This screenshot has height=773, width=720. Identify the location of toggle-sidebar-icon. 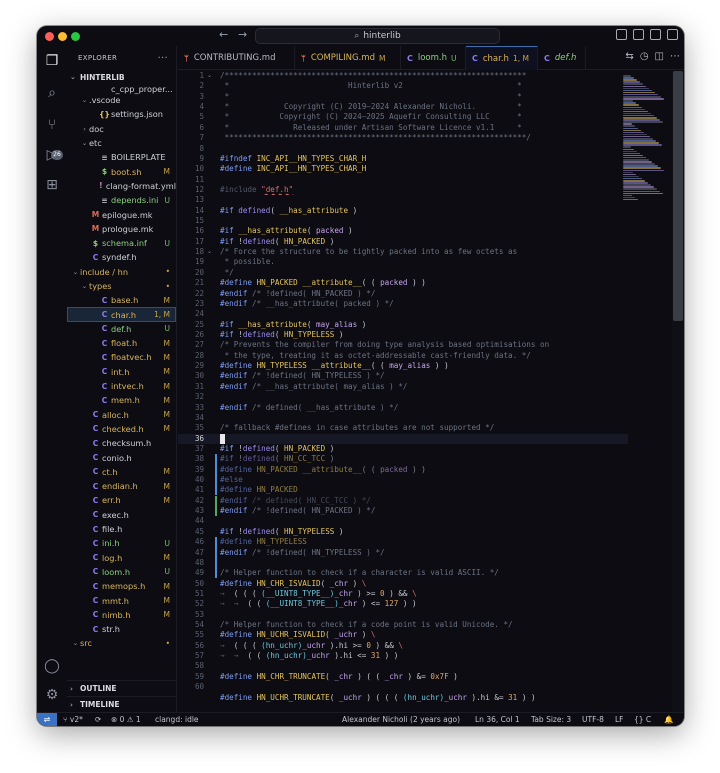
(621, 34).